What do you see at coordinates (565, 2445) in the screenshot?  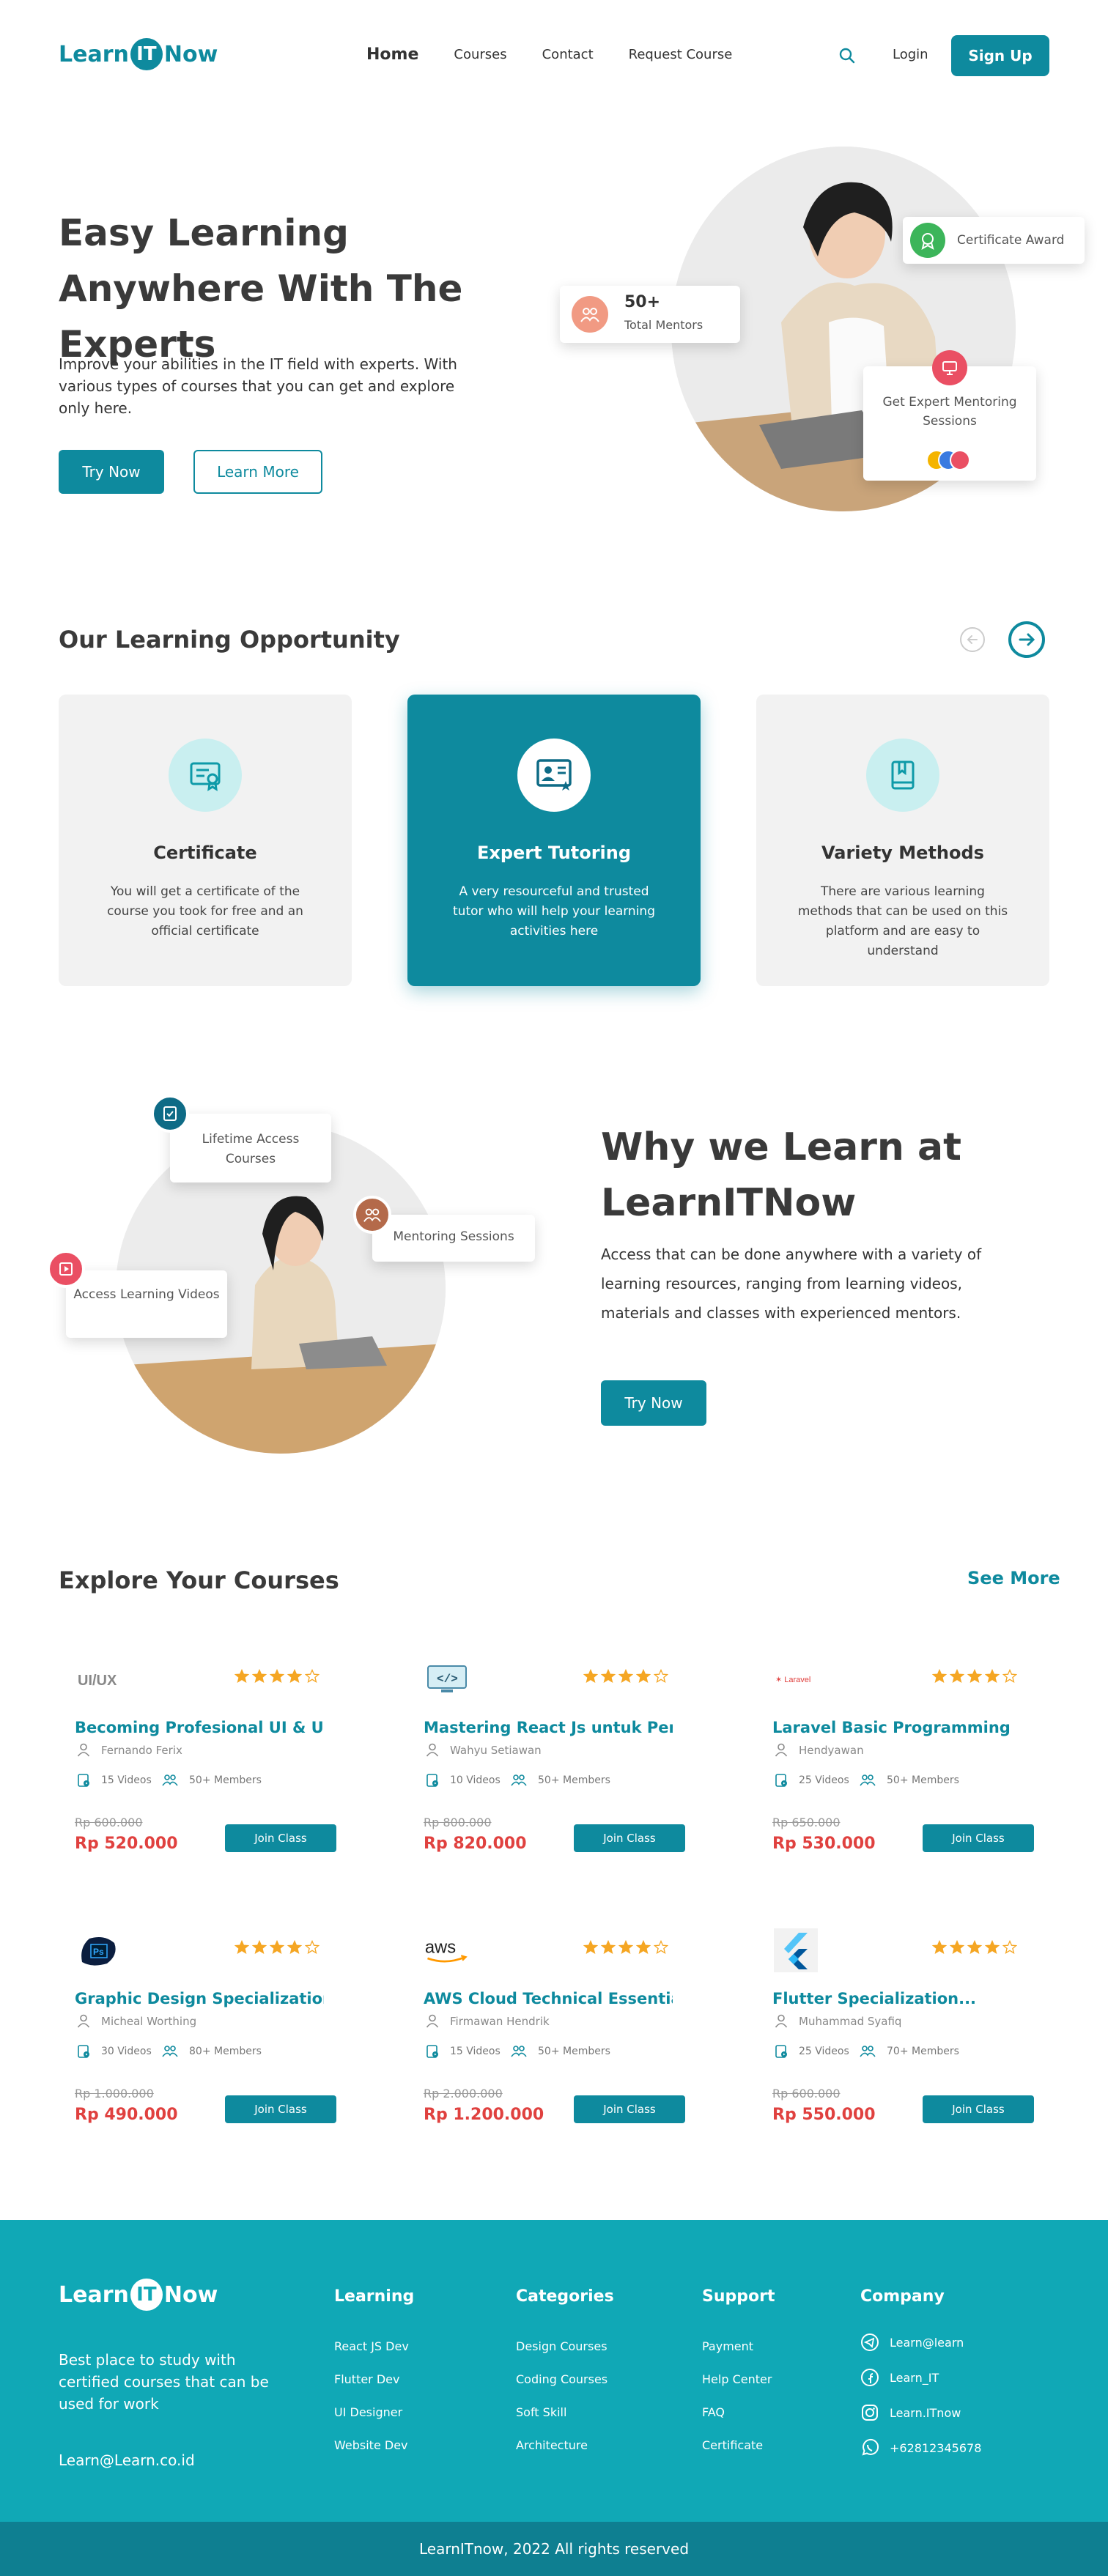 I see `footer-link: Architecture` at bounding box center [565, 2445].